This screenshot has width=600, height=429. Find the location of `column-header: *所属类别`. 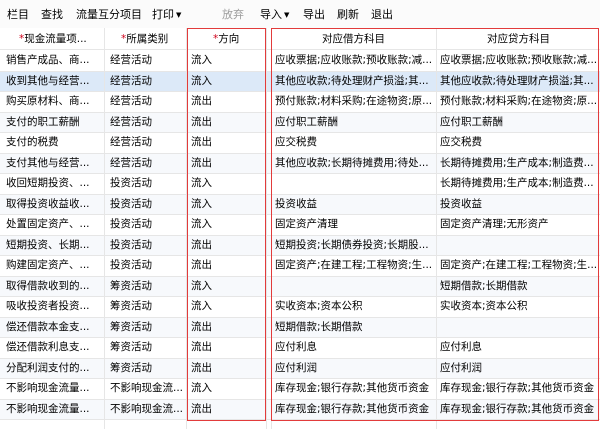

column-header: *所属类别 is located at coordinates (144, 39).